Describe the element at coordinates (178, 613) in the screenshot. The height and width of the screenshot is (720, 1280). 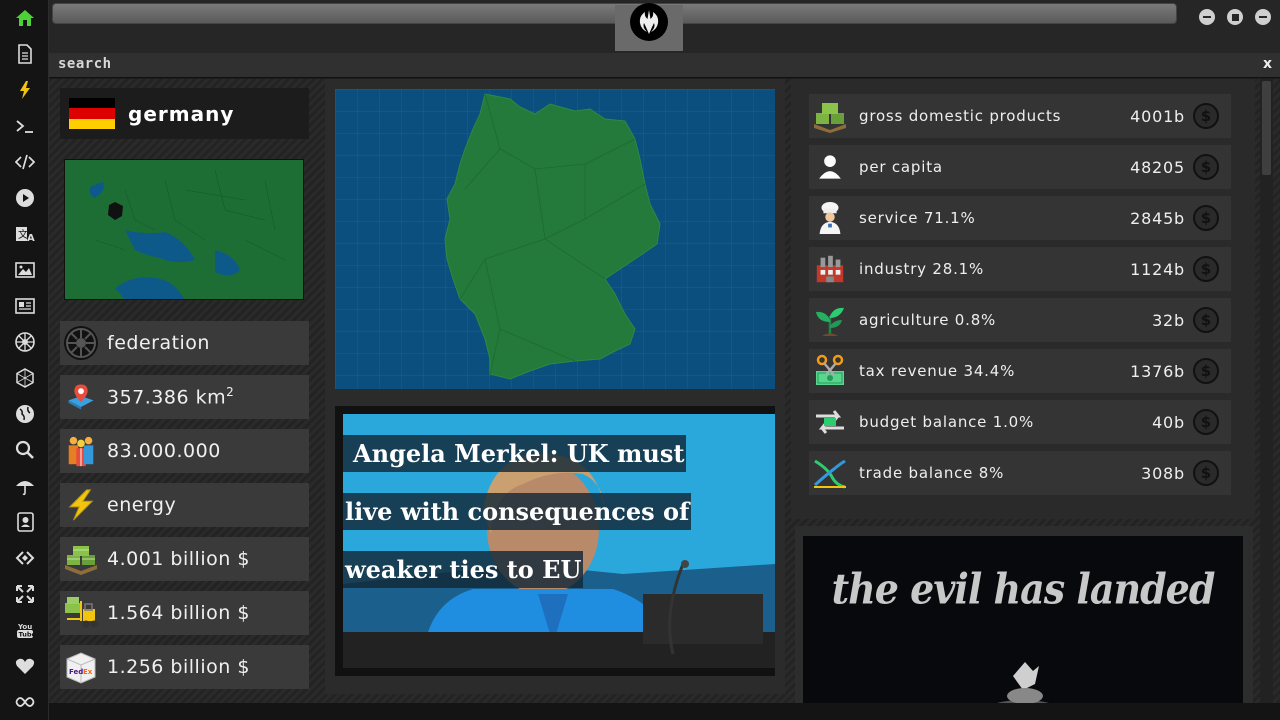
I see `revenue-value: 1.564 billion $` at that location.